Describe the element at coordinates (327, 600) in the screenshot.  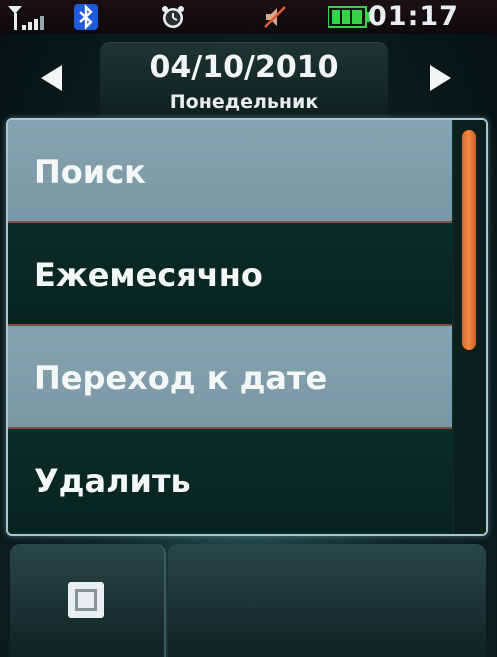
I see `right-softkey` at that location.